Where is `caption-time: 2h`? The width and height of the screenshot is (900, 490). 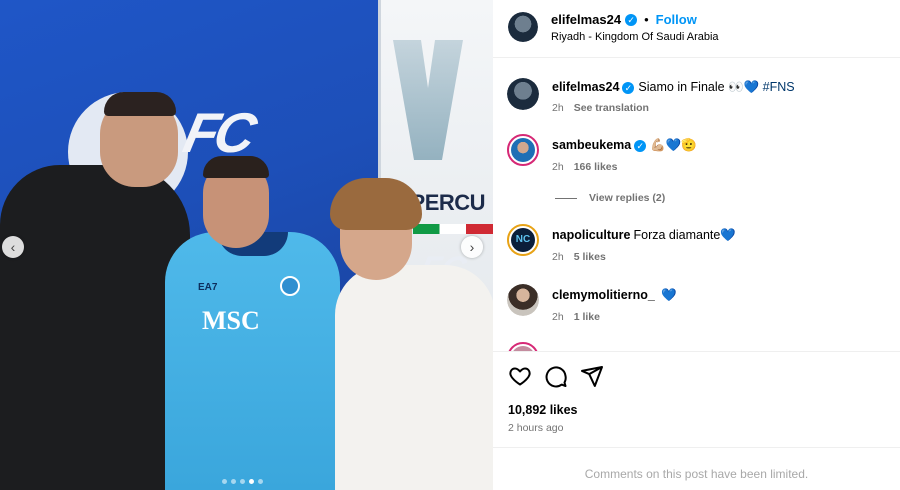
caption-time: 2h is located at coordinates (558, 108).